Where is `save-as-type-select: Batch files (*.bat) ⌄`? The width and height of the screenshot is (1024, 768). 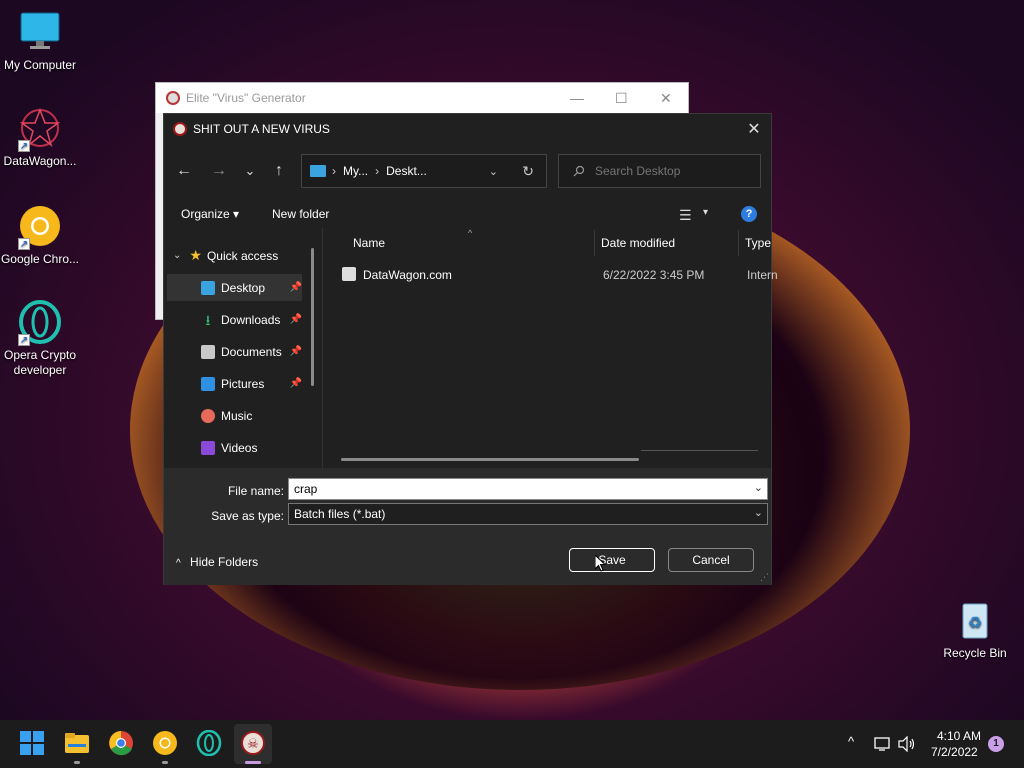
save-as-type-select: Batch files (*.bat) ⌄ is located at coordinates (528, 514).